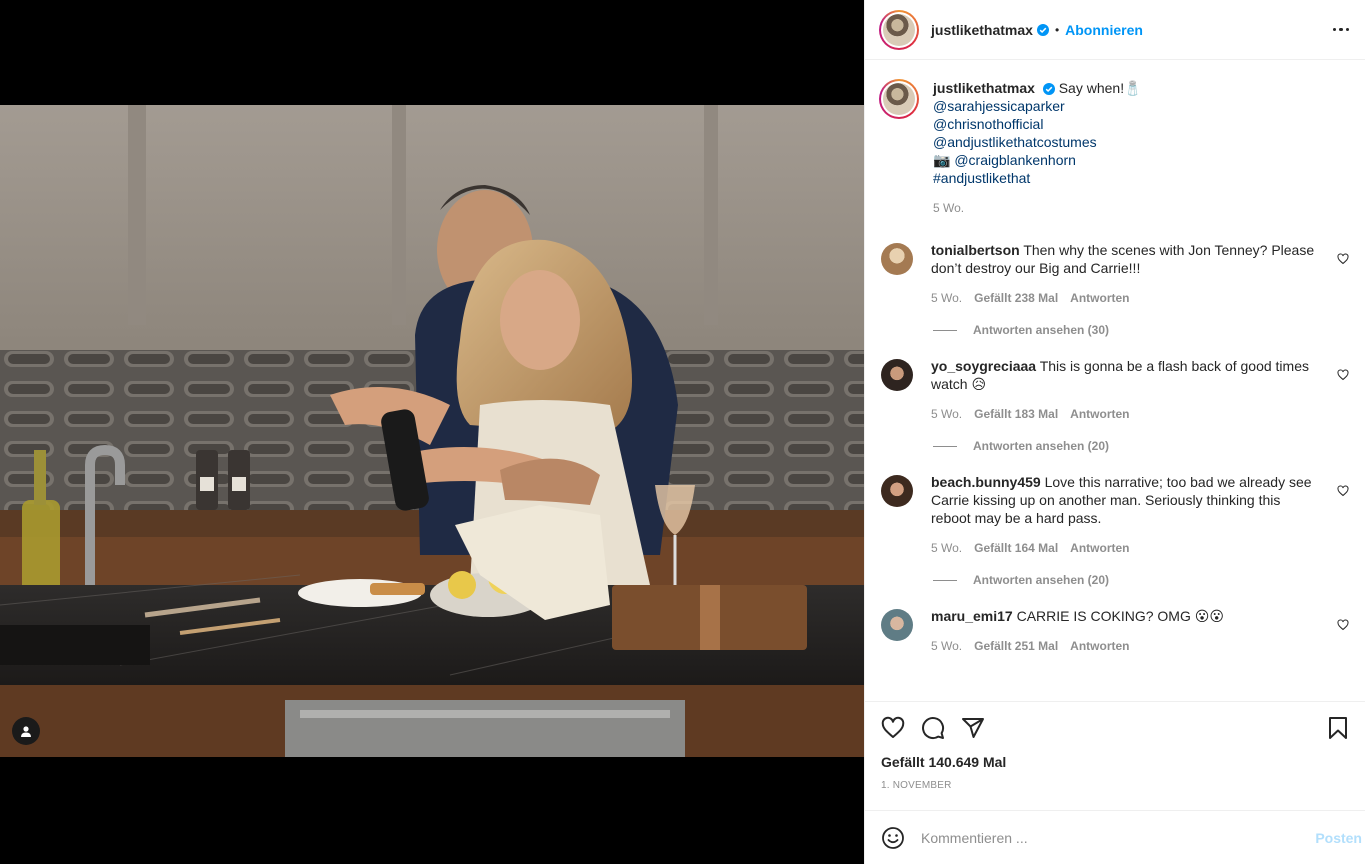  What do you see at coordinates (1338, 728) in the screenshot?
I see `bookmark-icon` at bounding box center [1338, 728].